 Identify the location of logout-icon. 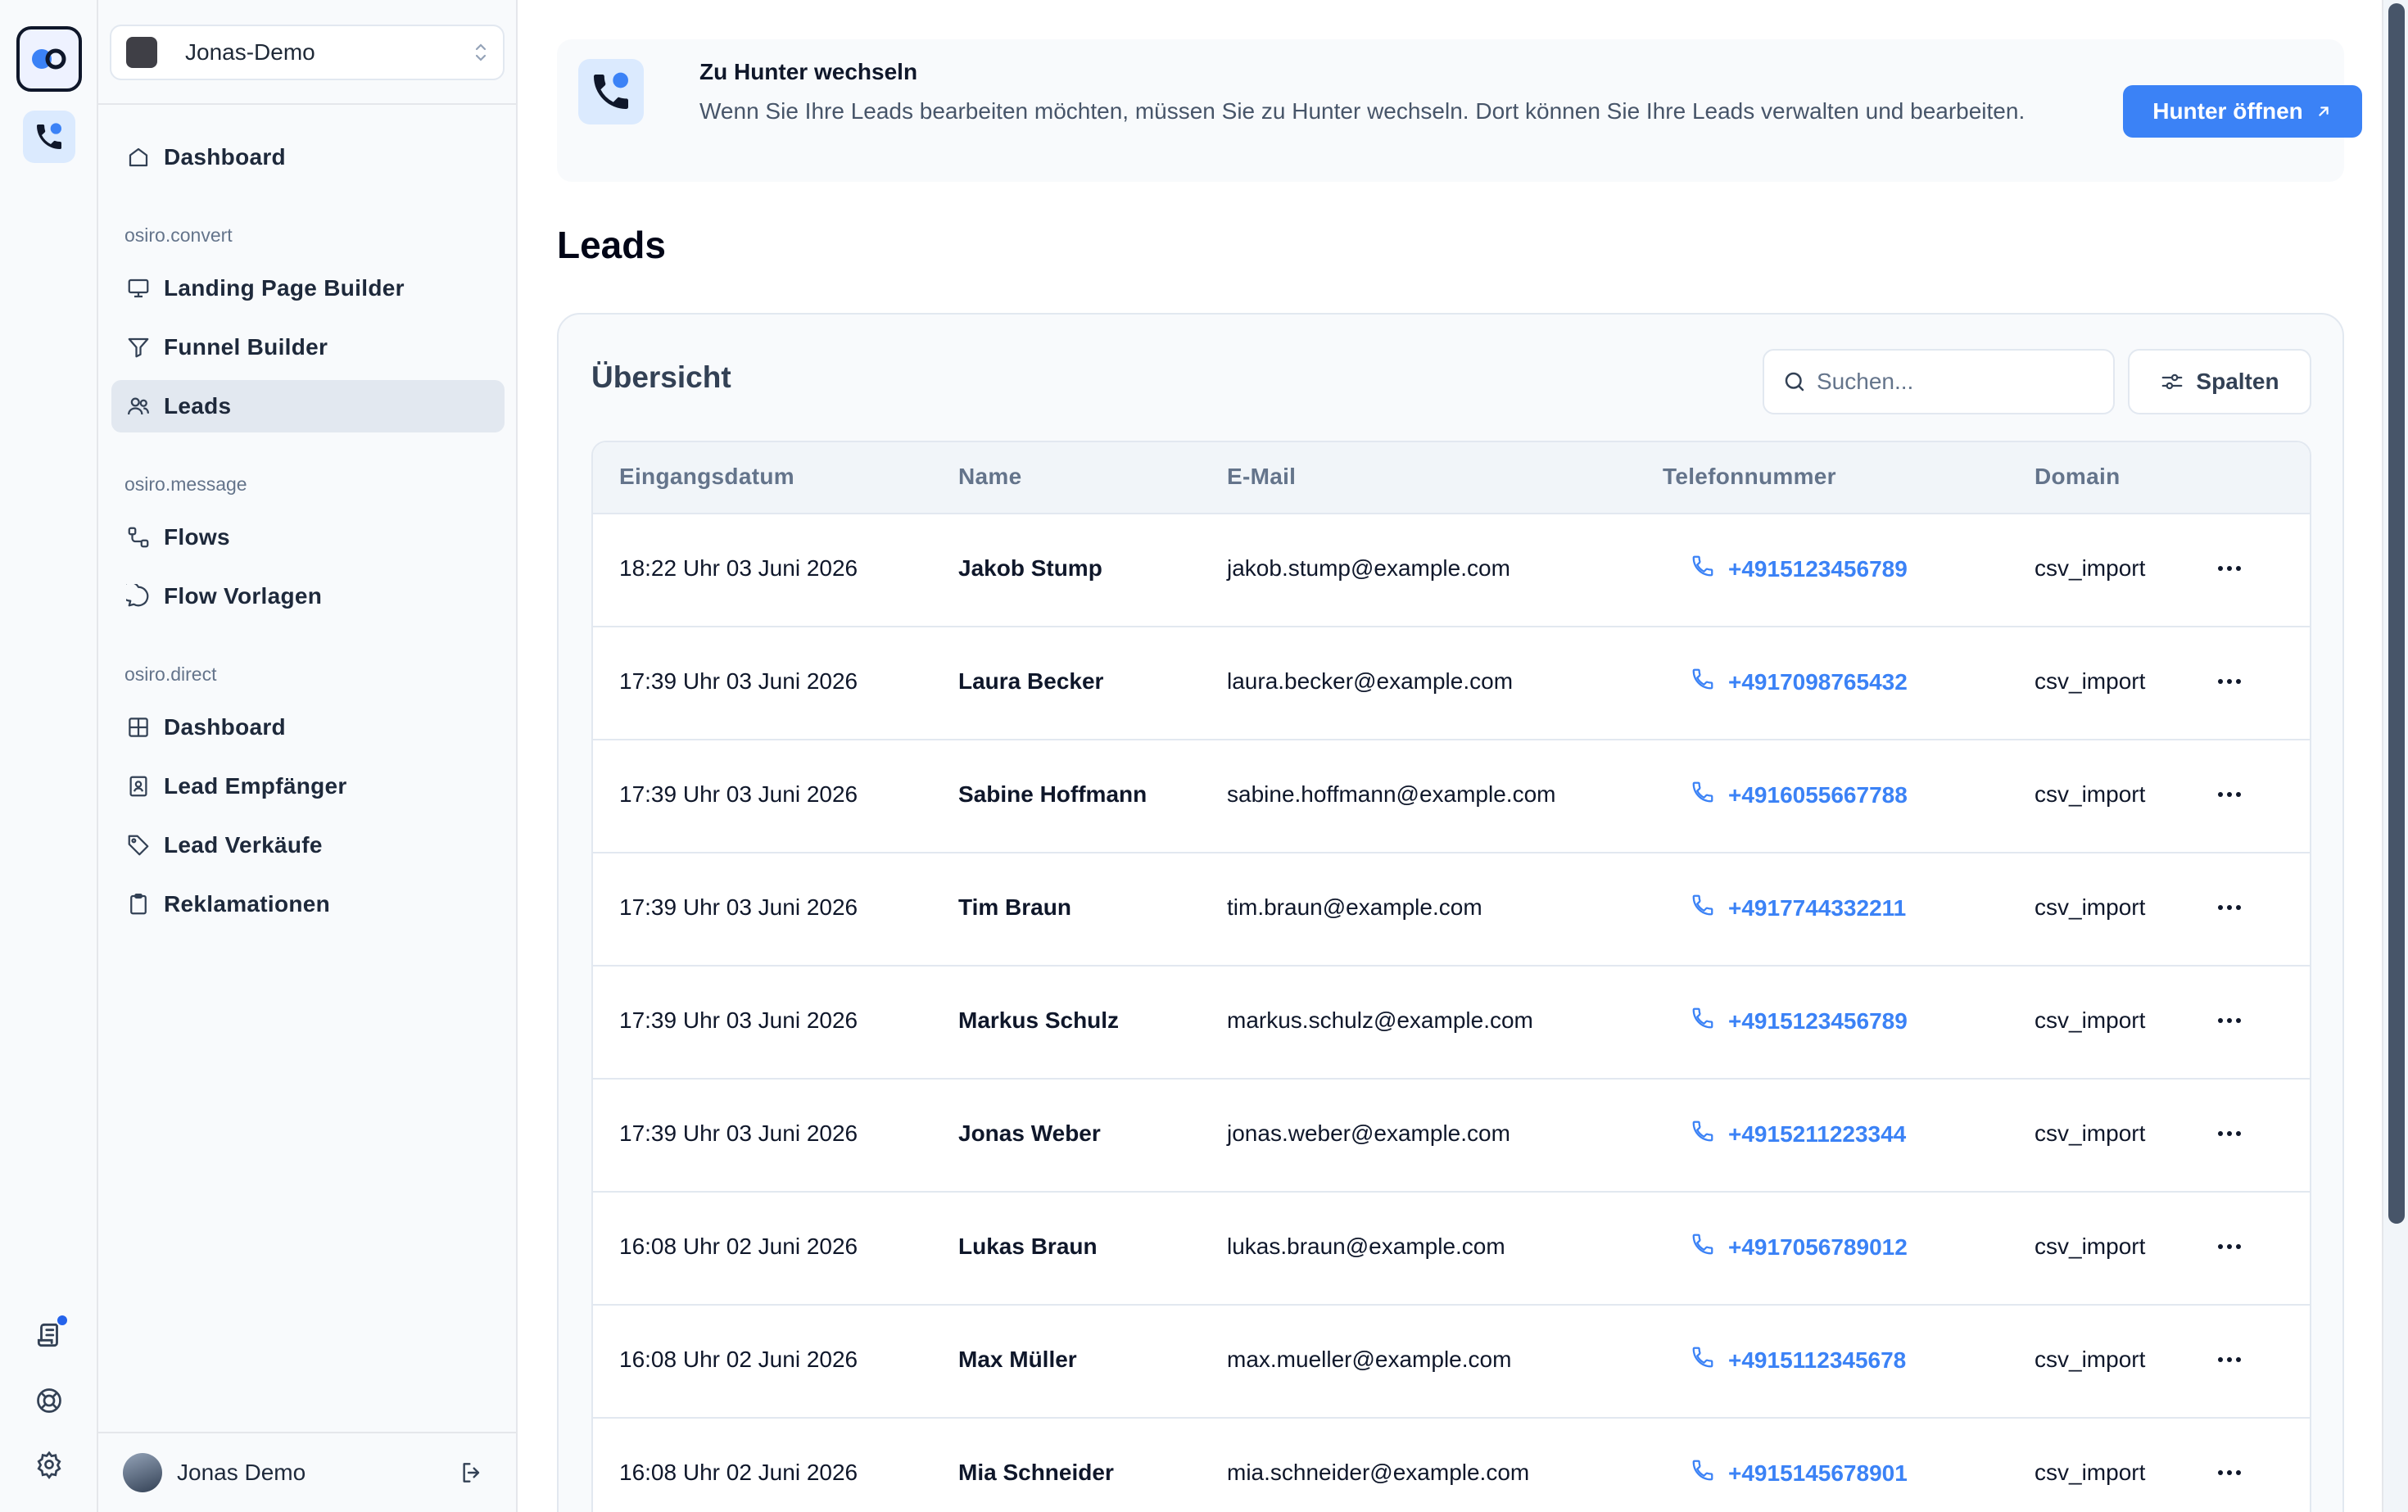
(472, 1475).